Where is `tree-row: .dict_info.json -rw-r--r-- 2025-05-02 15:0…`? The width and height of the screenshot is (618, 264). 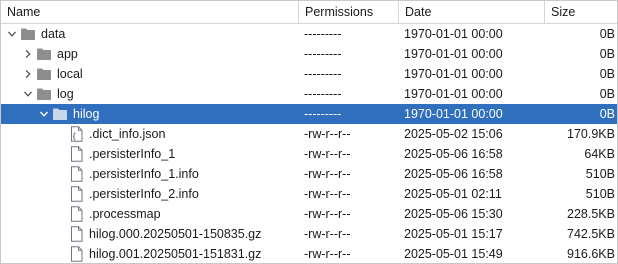 tree-row: .dict_info.json -rw-r--r-- 2025-05-02 15:0… is located at coordinates (309, 134).